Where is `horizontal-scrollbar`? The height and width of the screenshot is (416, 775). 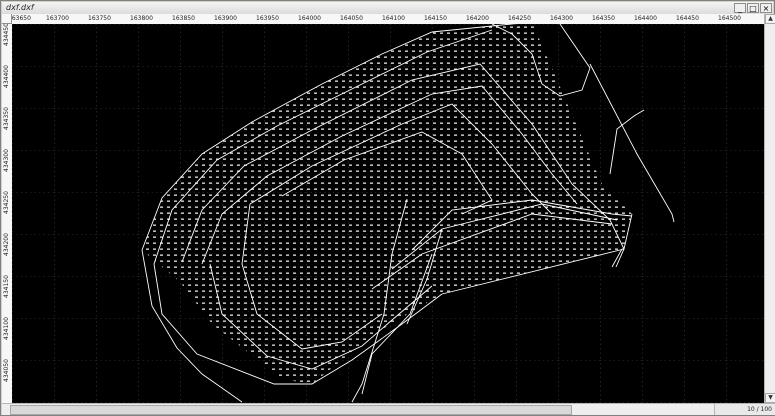 horizontal-scrollbar is located at coordinates (358, 409).